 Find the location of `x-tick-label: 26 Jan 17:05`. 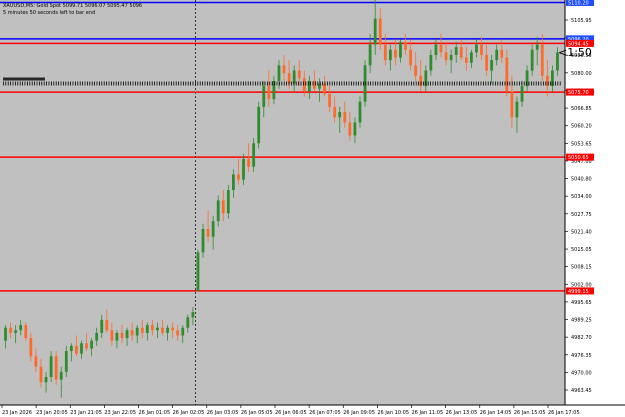

x-tick-label: 26 Jan 17:05 is located at coordinates (564, 413).